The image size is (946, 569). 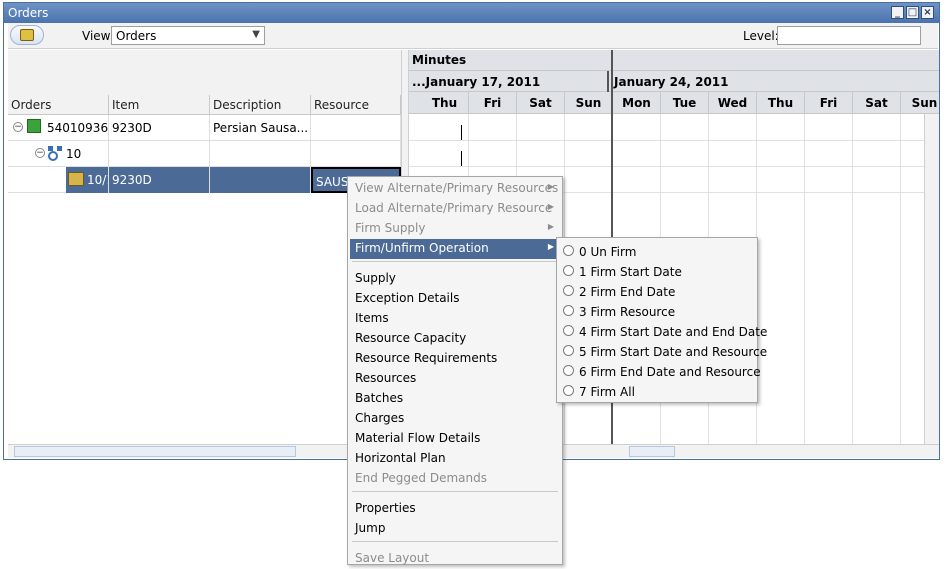 I want to click on week-header: ...January 17, 2011, so click(x=509, y=81).